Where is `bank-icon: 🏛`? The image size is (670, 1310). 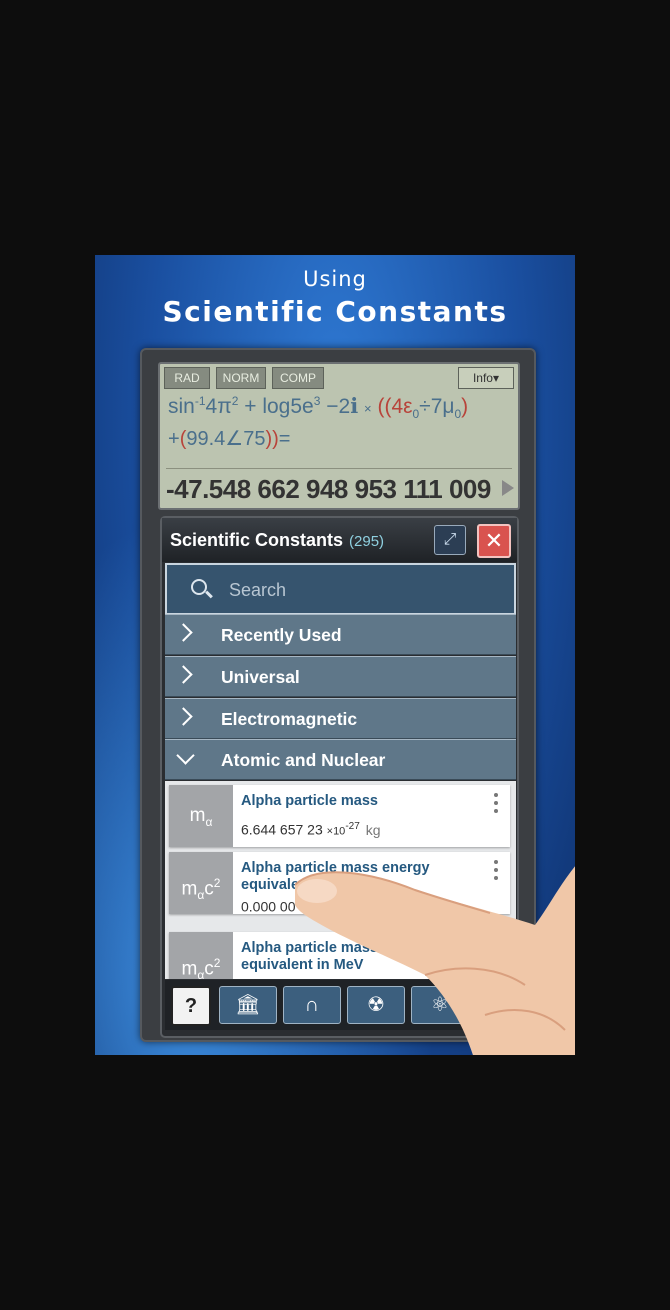 bank-icon: 🏛 is located at coordinates (248, 1005).